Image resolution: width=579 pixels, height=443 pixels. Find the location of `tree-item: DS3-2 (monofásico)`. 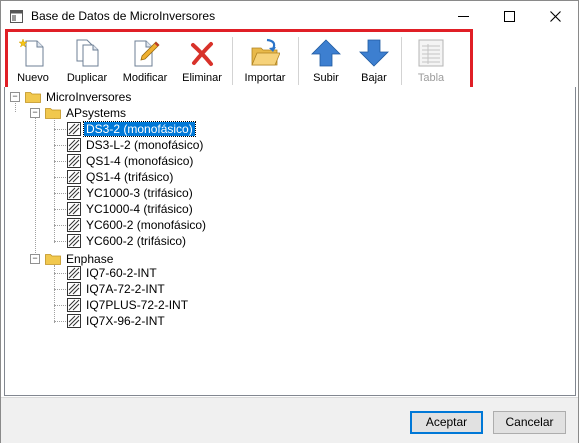

tree-item: DS3-2 (monofásico) is located at coordinates (139, 129).